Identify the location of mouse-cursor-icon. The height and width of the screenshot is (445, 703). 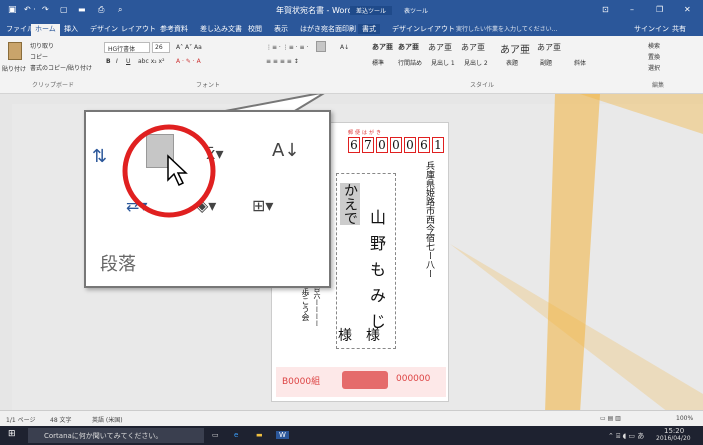
(177, 170).